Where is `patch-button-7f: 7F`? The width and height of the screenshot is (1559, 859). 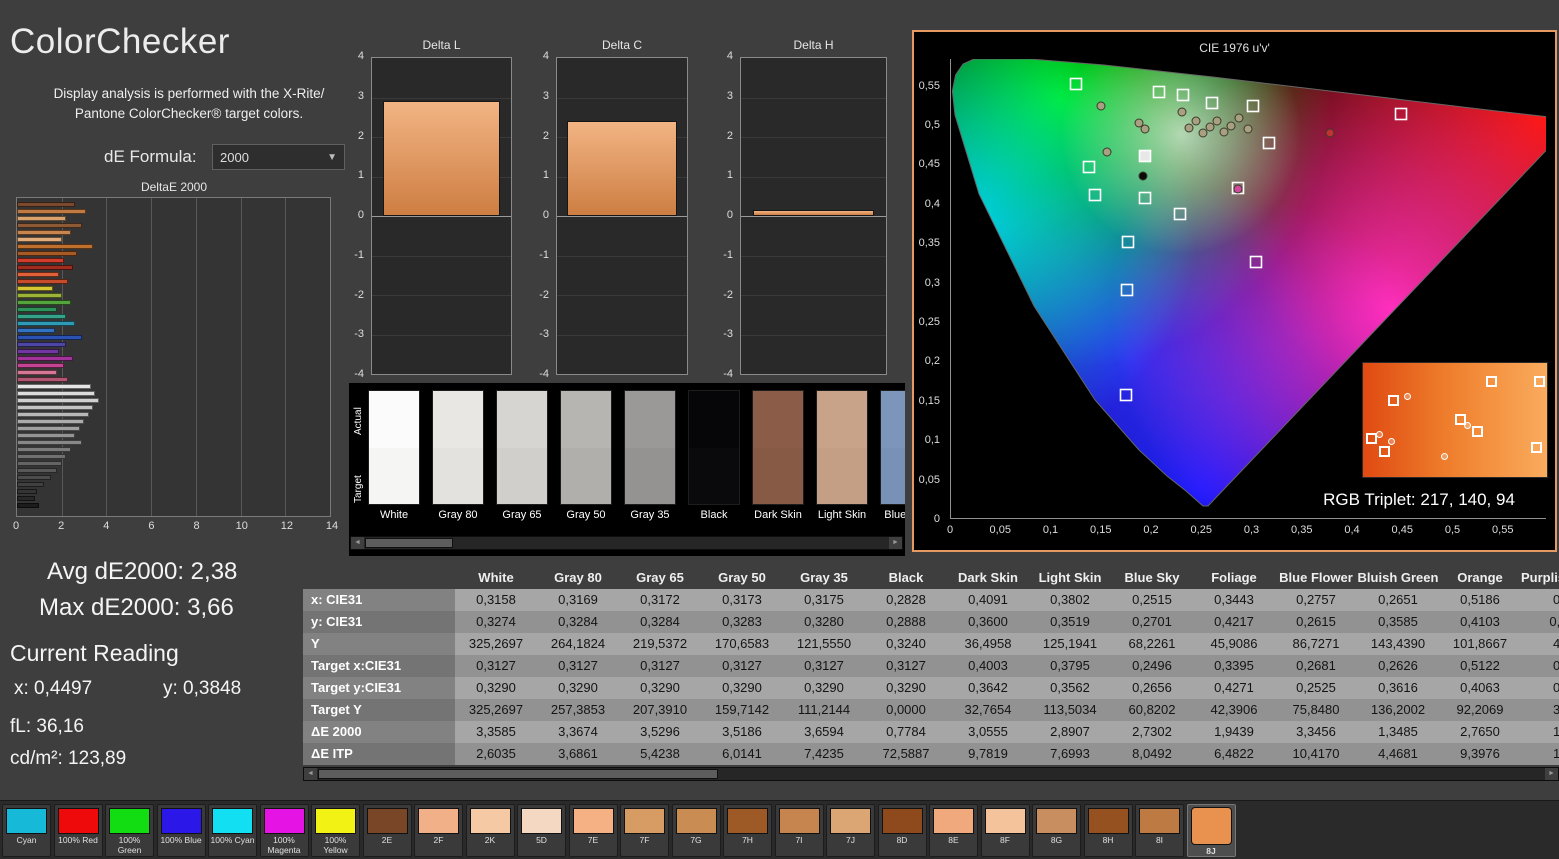 patch-button-7f: 7F is located at coordinates (644, 830).